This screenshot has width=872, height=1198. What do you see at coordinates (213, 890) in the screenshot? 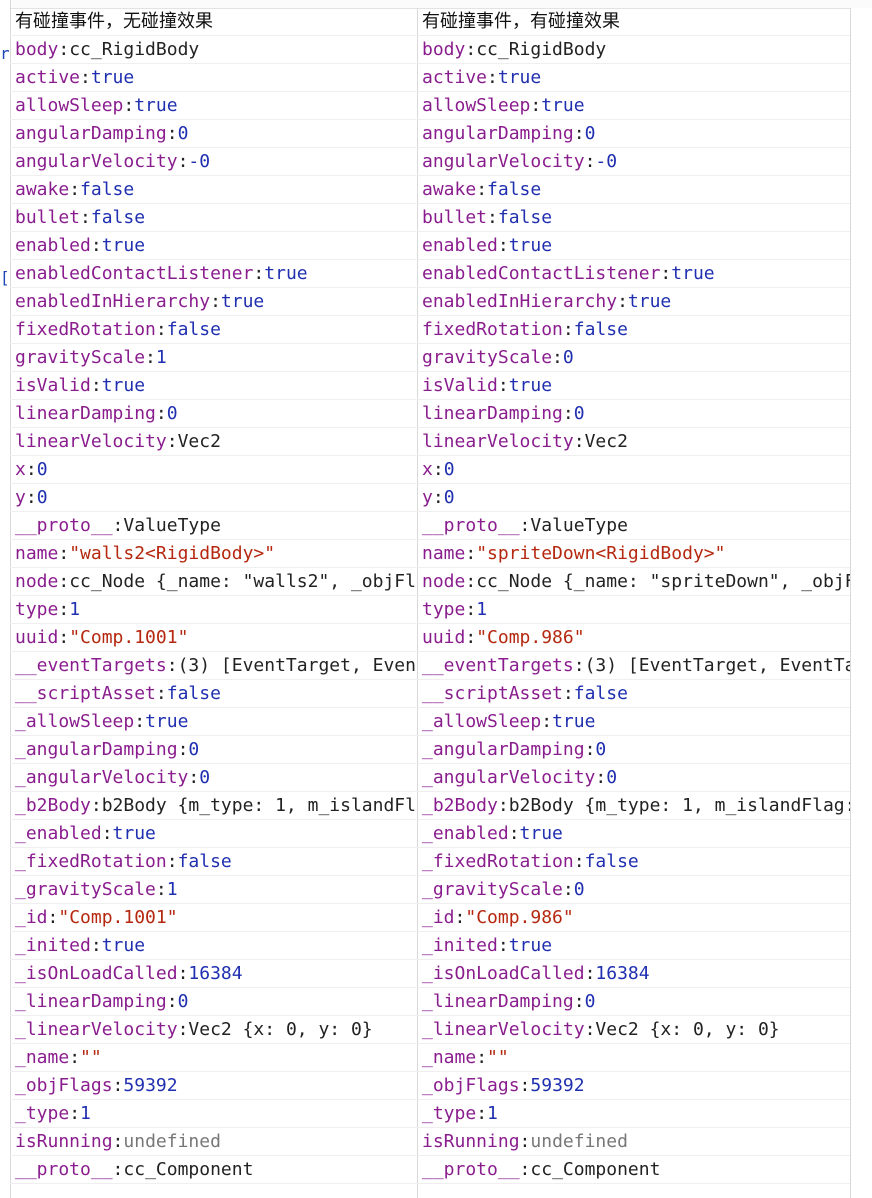
I see `property-row: _gravityScale:1` at bounding box center [213, 890].